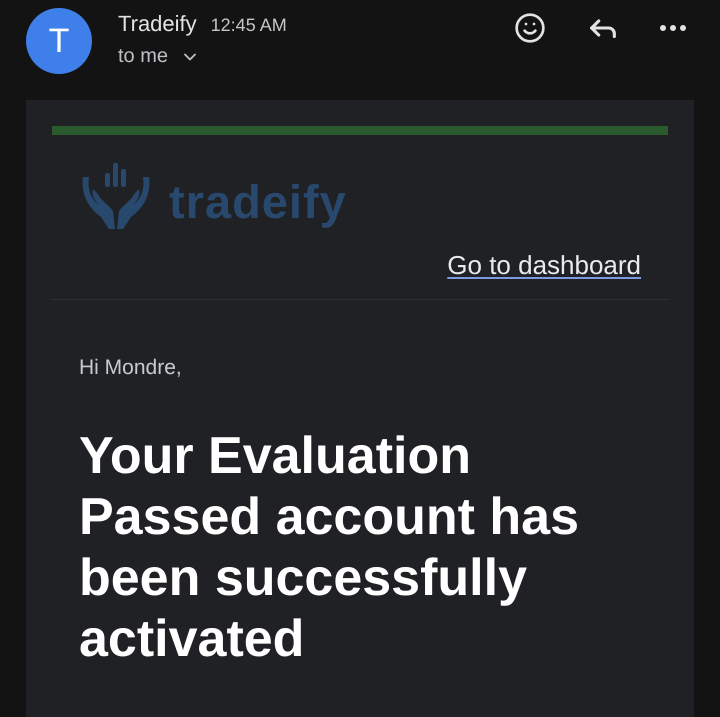 The image size is (720, 717). I want to click on sender-name: Tradeify, so click(157, 24).